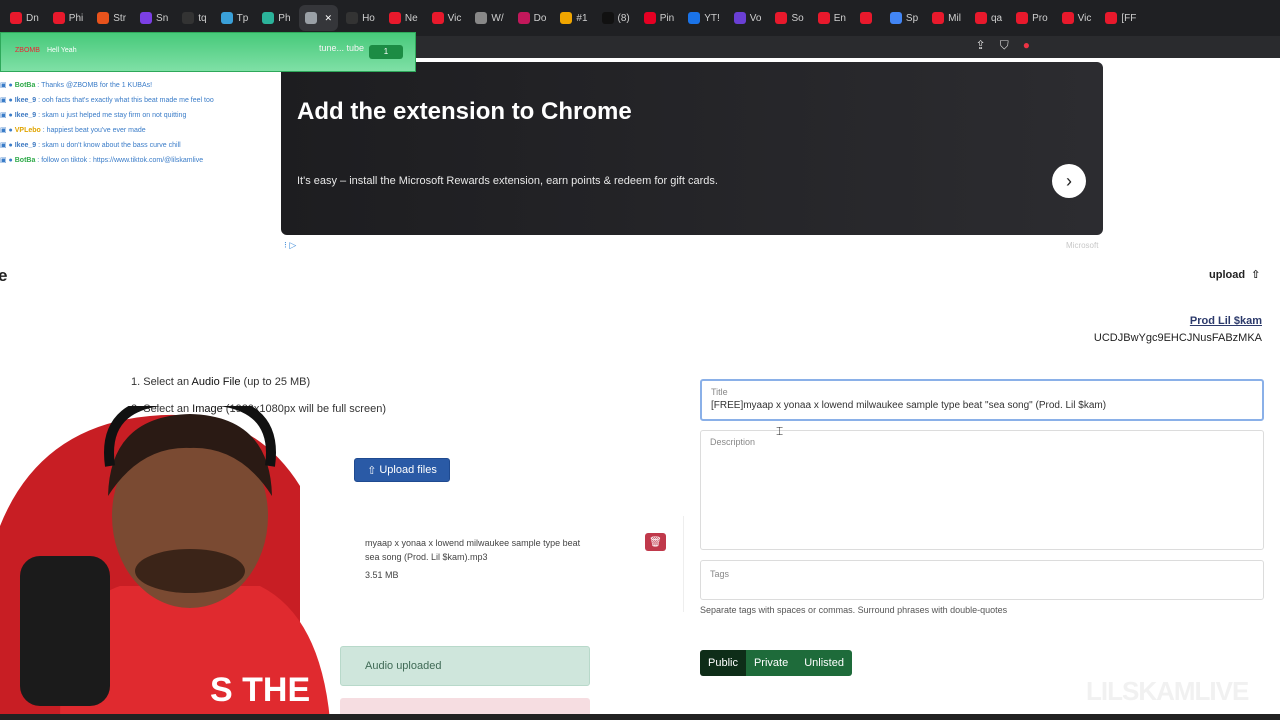 This screenshot has width=1280, height=720. What do you see at coordinates (96, 130) in the screenshot?
I see `chat-text: happiest beat you've ever made` at bounding box center [96, 130].